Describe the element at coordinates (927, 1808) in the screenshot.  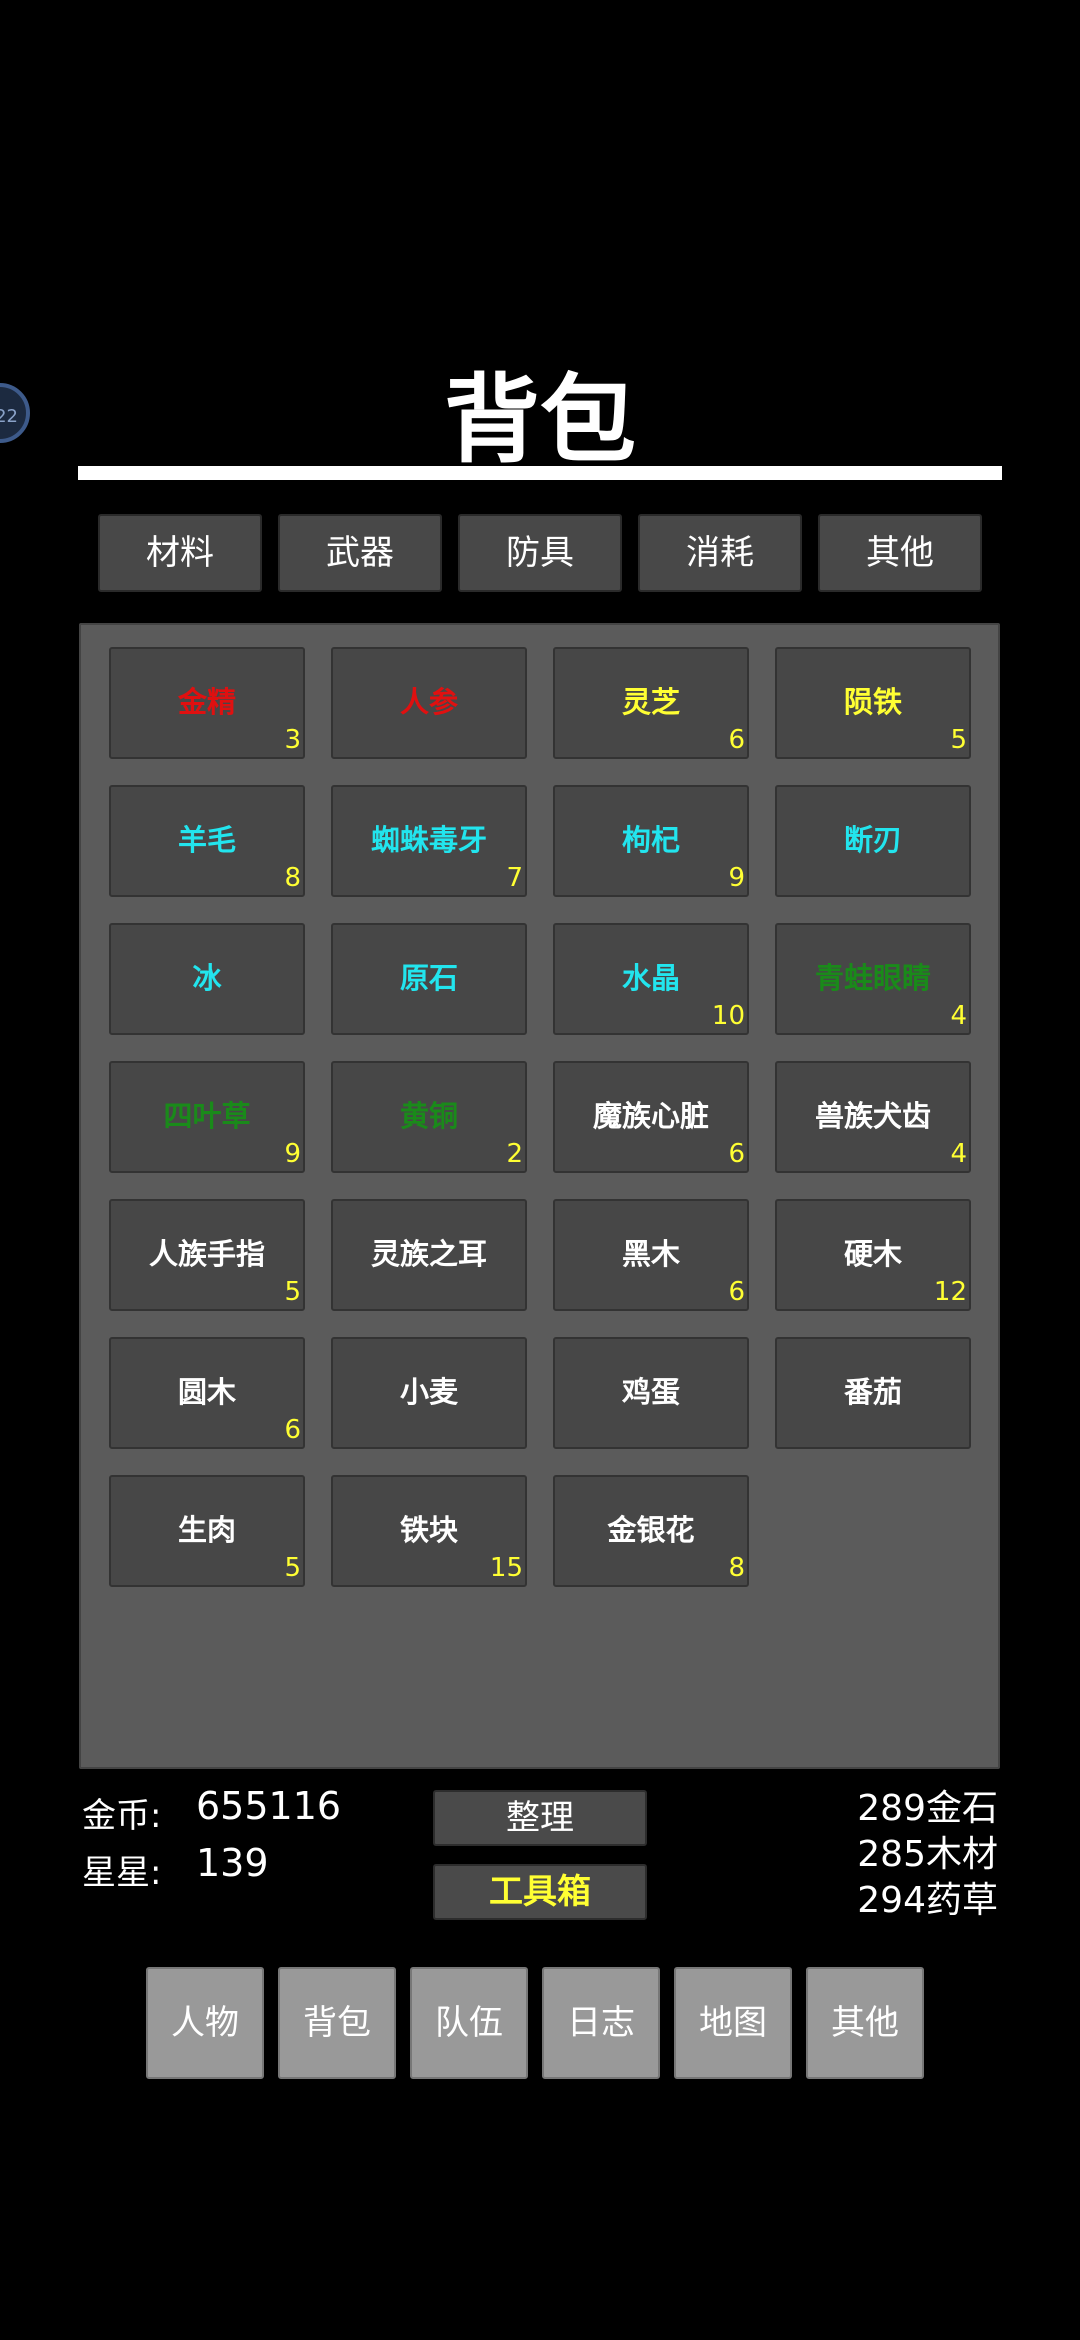
I see `resource-gold-stone: 289金石` at that location.